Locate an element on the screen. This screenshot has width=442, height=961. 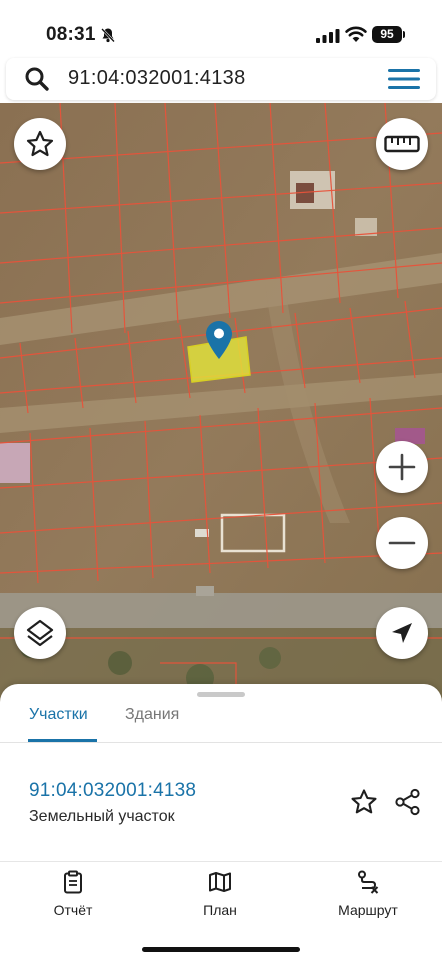
nav-route: Маршрут is located at coordinates (368, 894).